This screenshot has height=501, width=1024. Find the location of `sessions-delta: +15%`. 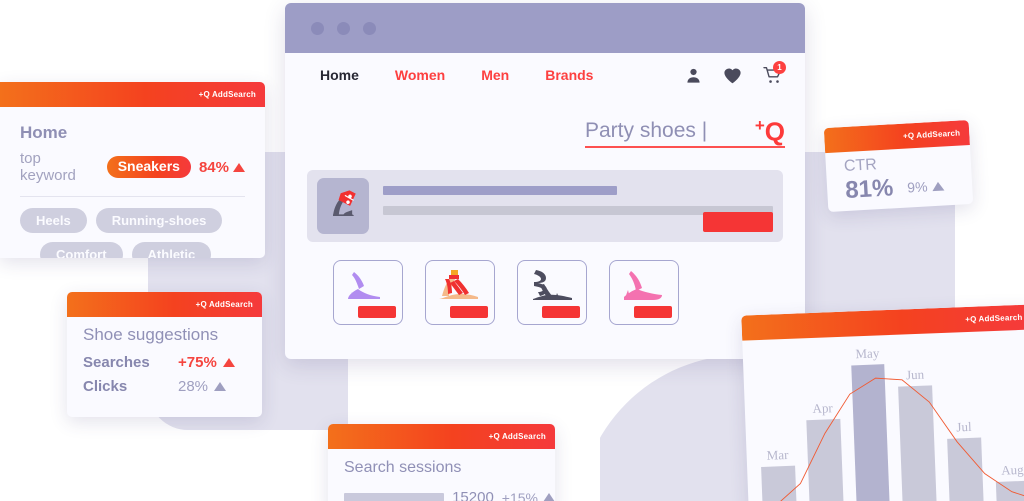

sessions-delta: +15% is located at coordinates (528, 495).